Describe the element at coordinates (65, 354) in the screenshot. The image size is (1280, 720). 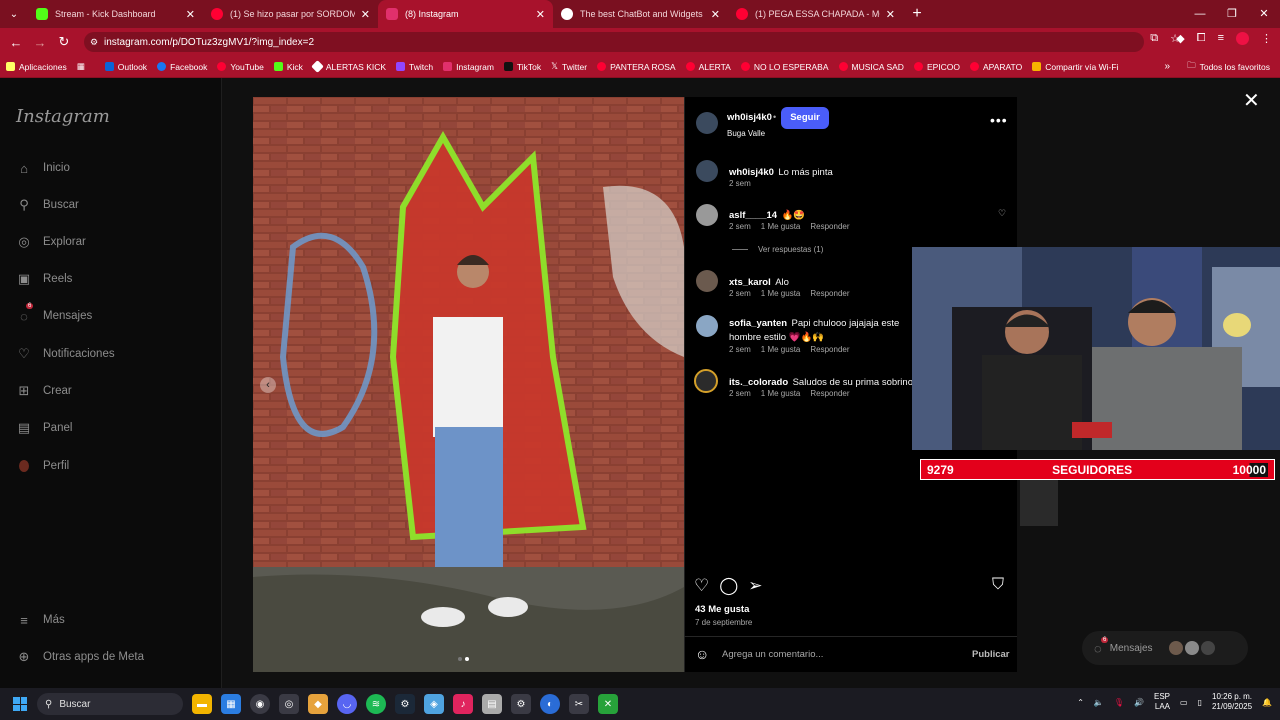
I see `sidebar-item-notificaciones: ♡ Notificaciones` at that location.